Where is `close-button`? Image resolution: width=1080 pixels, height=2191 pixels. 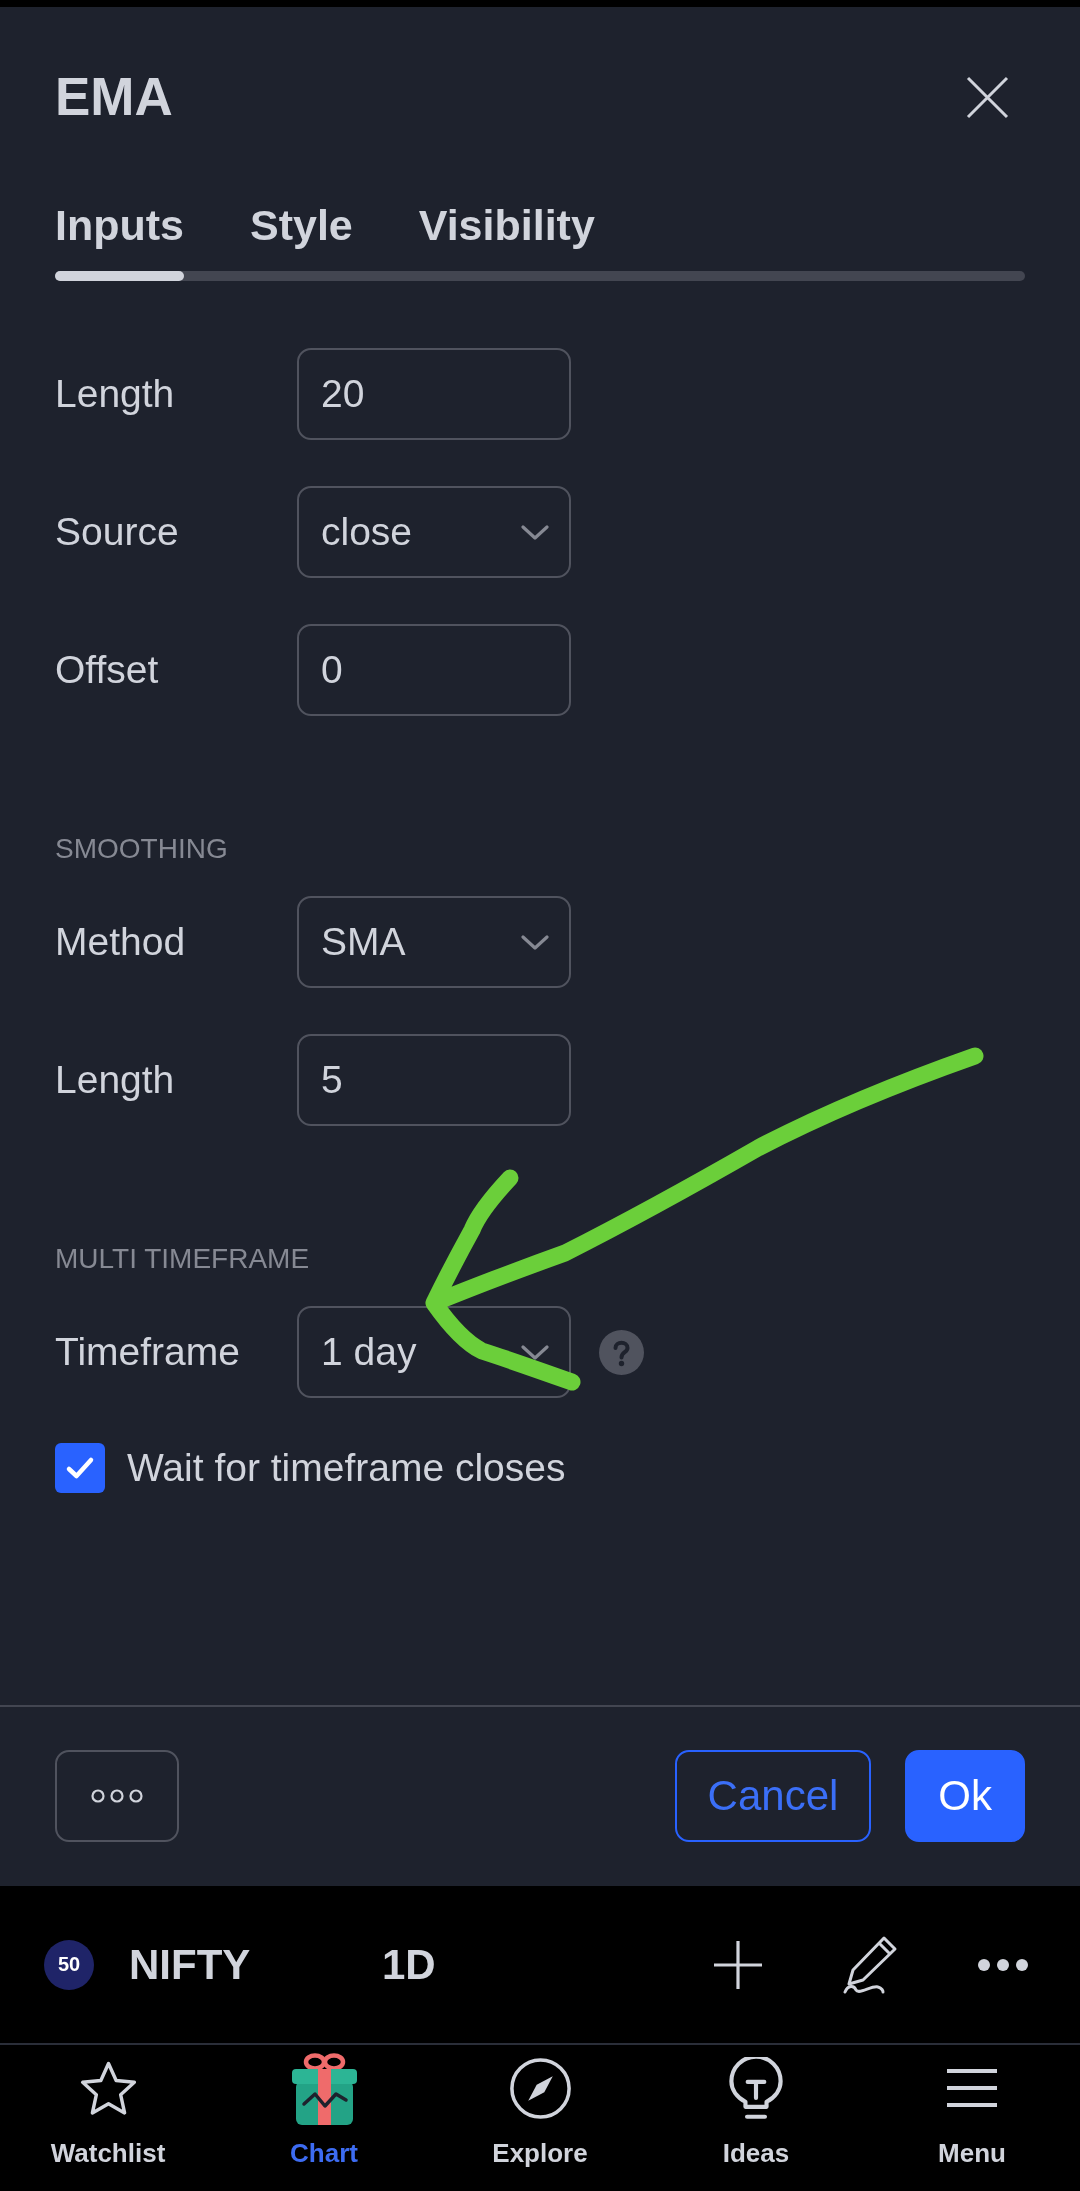 close-button is located at coordinates (987, 97).